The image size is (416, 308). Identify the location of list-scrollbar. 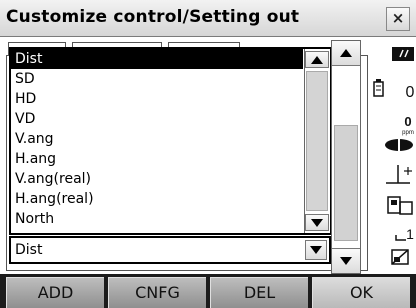
(317, 141).